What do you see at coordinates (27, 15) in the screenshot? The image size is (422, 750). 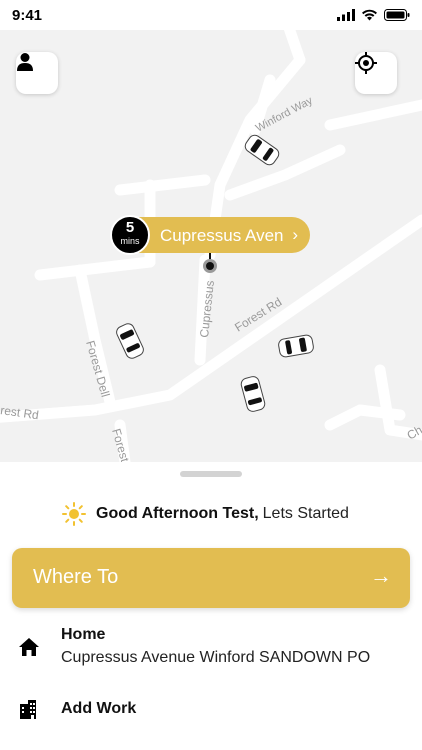 I see `status-time: 9:41` at bounding box center [27, 15].